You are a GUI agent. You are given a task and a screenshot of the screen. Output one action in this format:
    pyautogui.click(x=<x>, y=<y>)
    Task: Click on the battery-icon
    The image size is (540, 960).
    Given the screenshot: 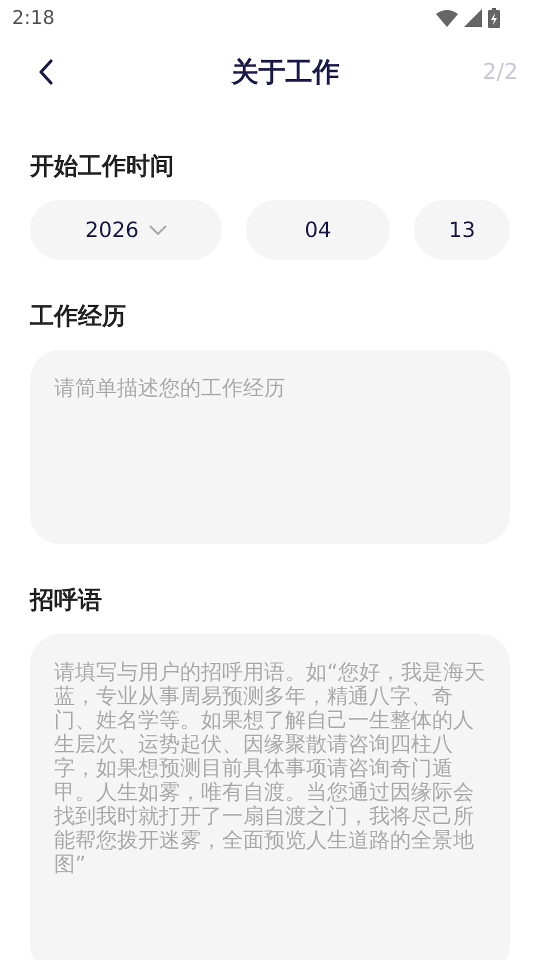 What is the action you would take?
    pyautogui.click(x=494, y=18)
    